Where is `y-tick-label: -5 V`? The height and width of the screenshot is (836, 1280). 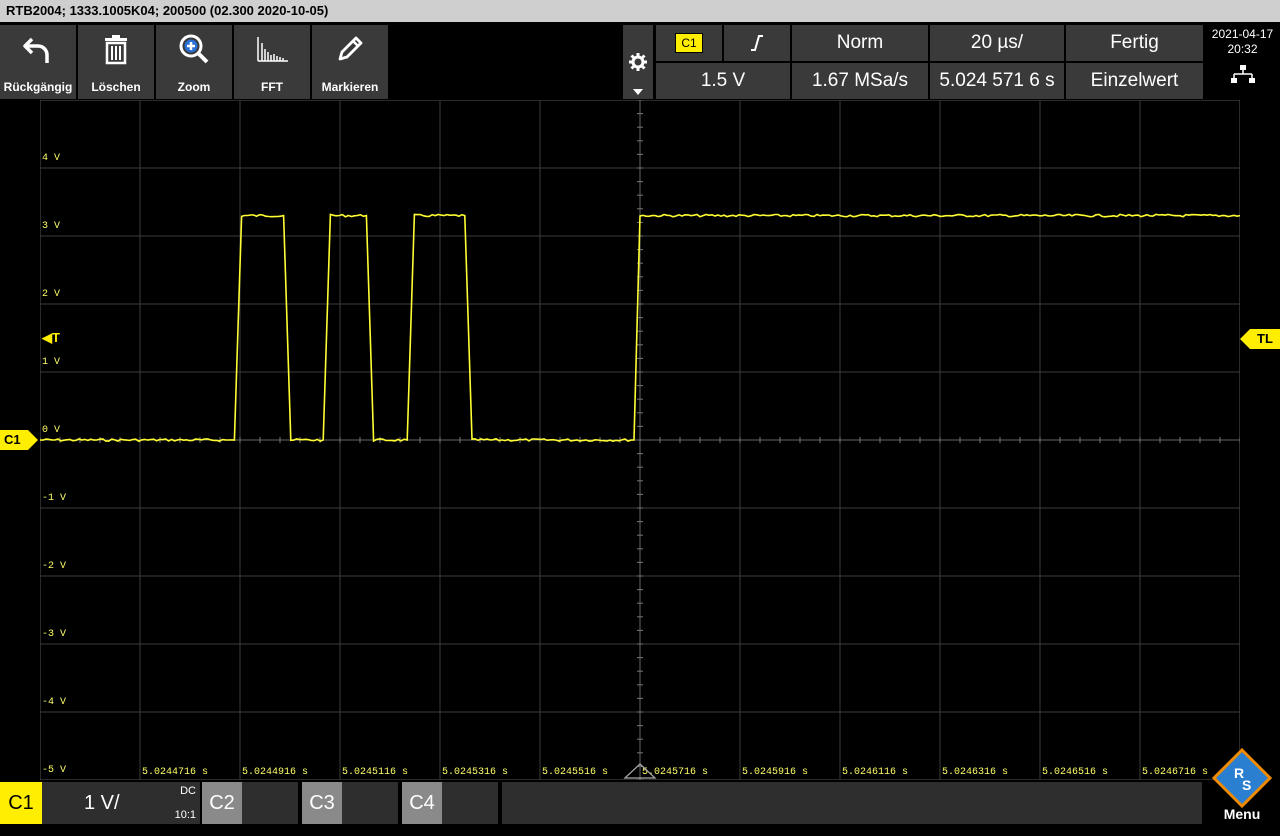
y-tick-label: -5 V is located at coordinates (54, 770).